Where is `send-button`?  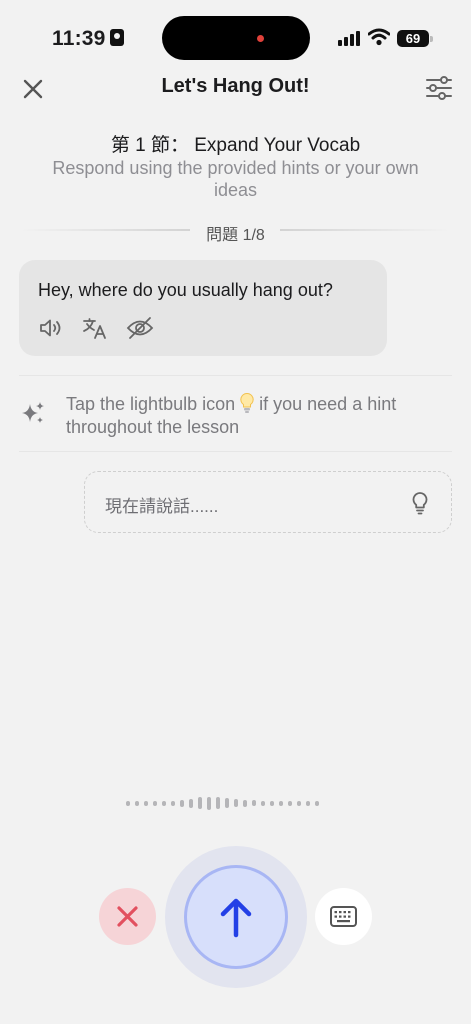
send-button is located at coordinates (236, 917).